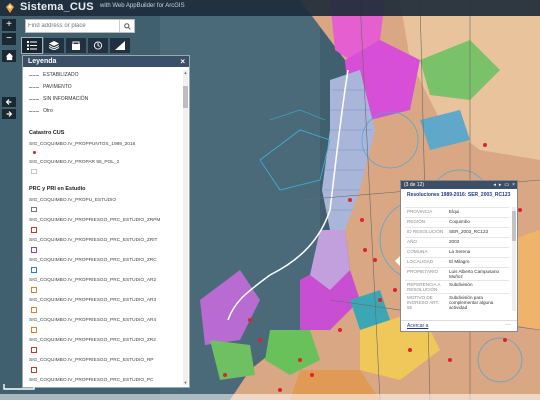 The image size is (540, 400). Describe the element at coordinates (185, 382) in the screenshot. I see `scroll-down-arrow-icon: ▼` at that location.